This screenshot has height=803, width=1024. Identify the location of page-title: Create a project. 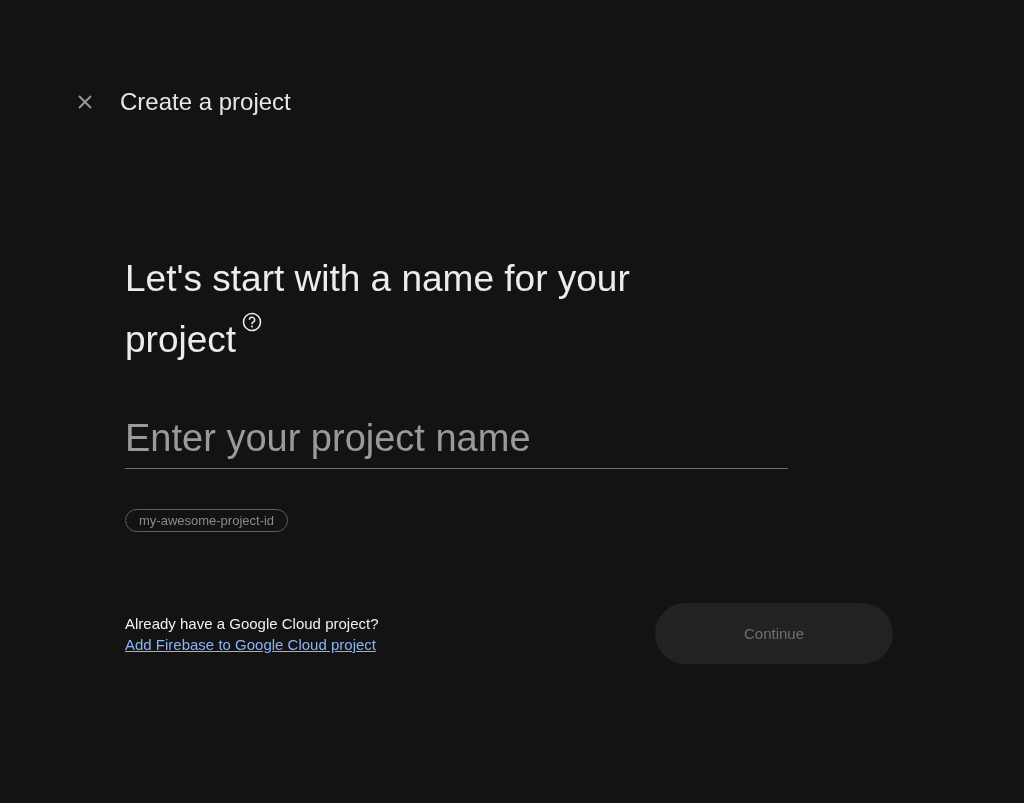
(205, 102).